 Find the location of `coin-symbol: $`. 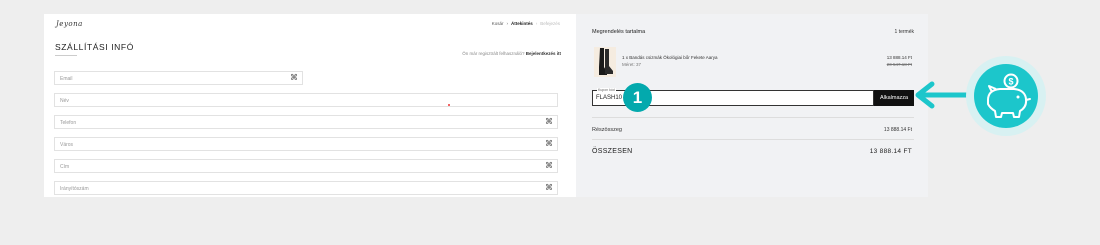

coin-symbol: $ is located at coordinates (1010, 82).